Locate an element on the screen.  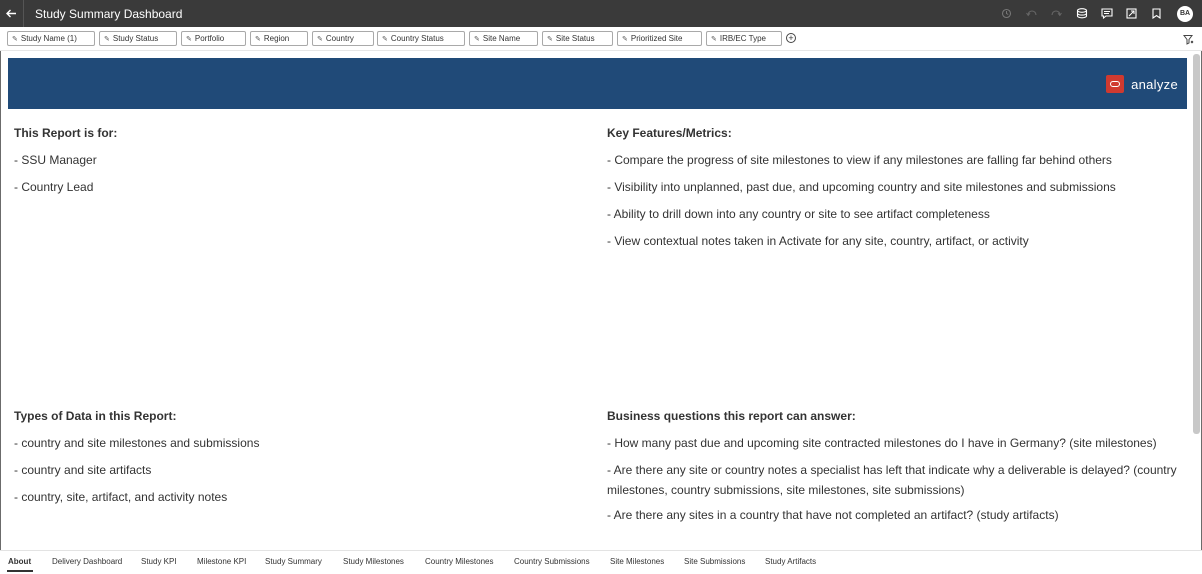
present-button is located at coordinates (1131, 13).